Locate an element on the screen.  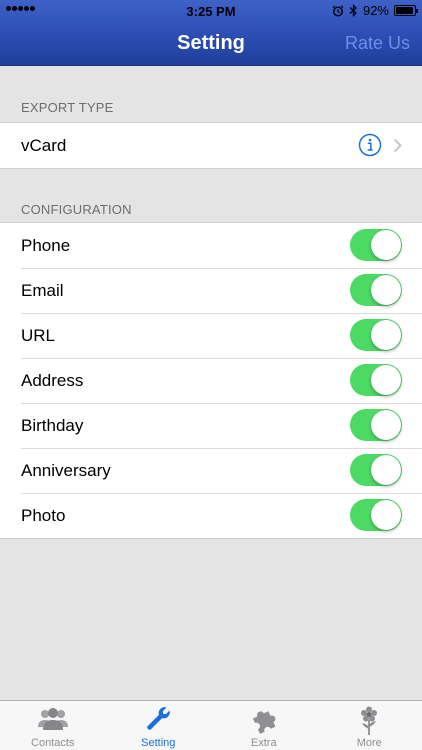
puzzle-icon is located at coordinates (264, 722).